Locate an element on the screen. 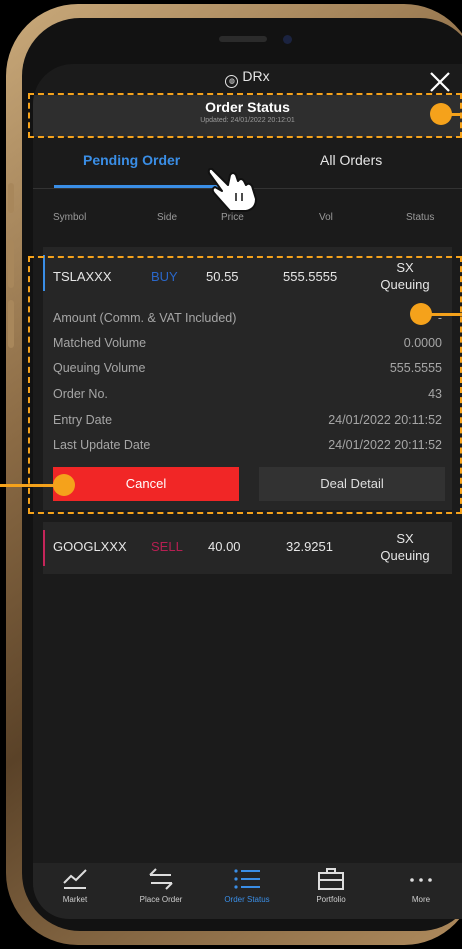 Image resolution: width=462 pixels, height=949 pixels. col-price: Price is located at coordinates (232, 217).